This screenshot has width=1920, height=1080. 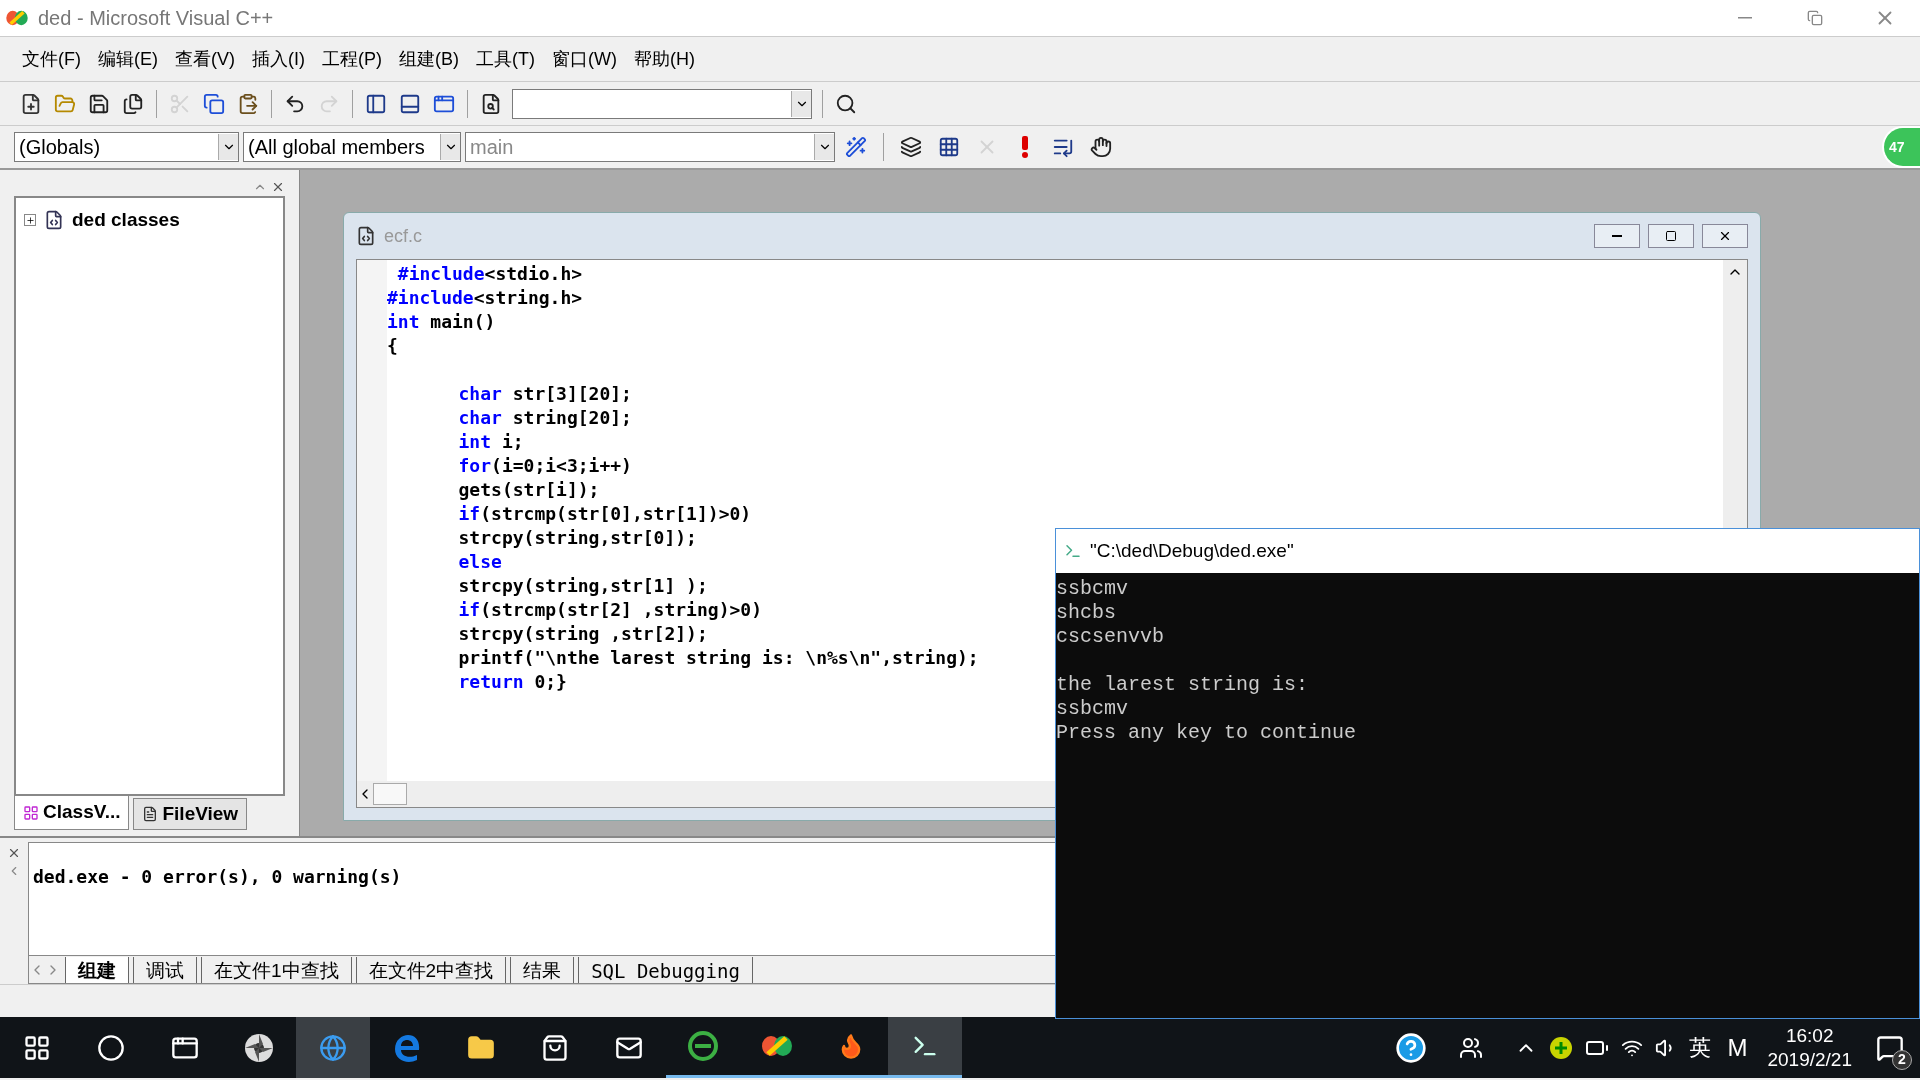 I want to click on edge-browser-icon, so click(x=407, y=1047).